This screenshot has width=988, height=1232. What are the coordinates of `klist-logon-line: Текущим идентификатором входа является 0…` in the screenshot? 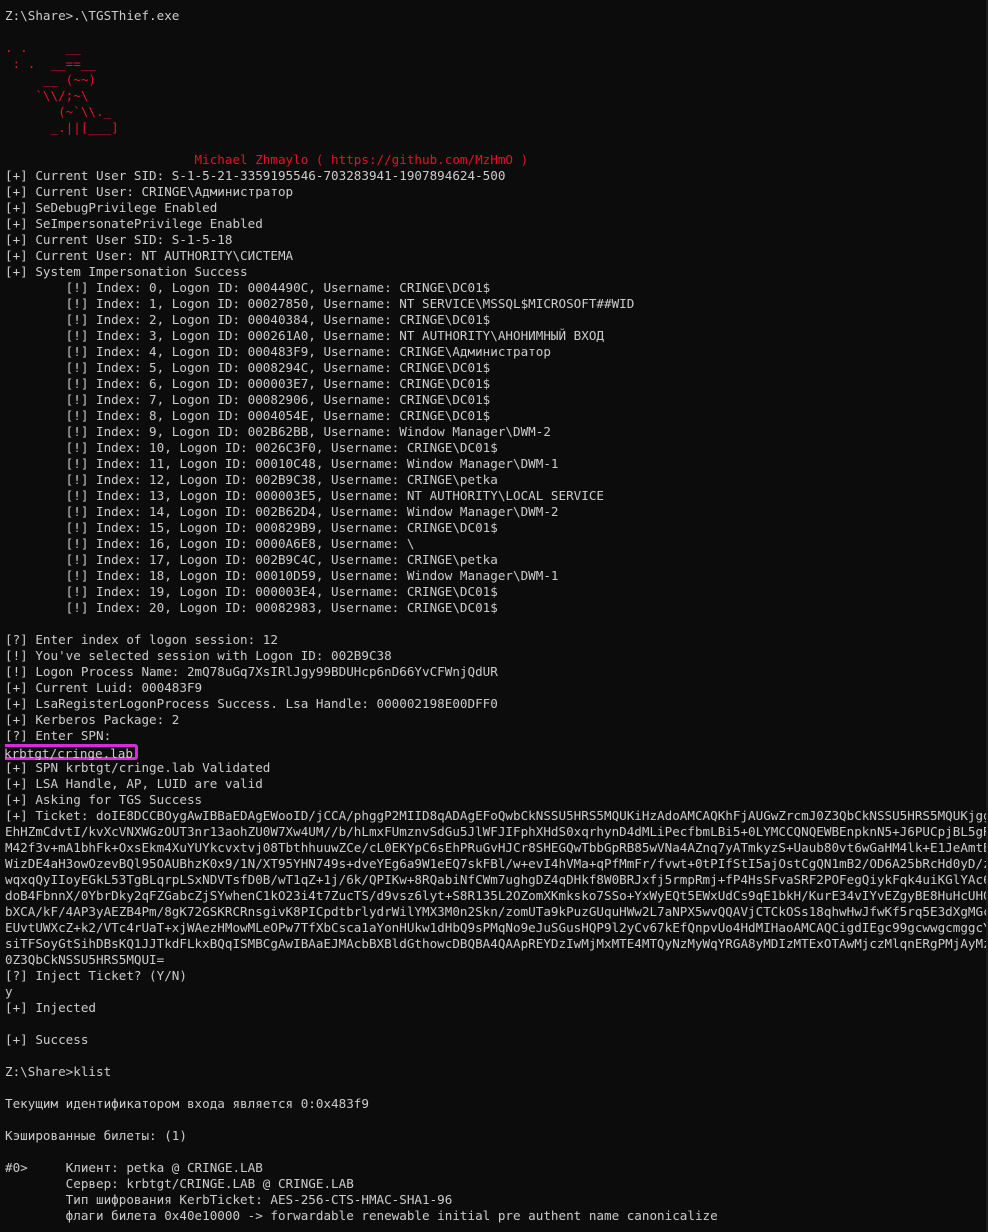 It's located at (187, 1103).